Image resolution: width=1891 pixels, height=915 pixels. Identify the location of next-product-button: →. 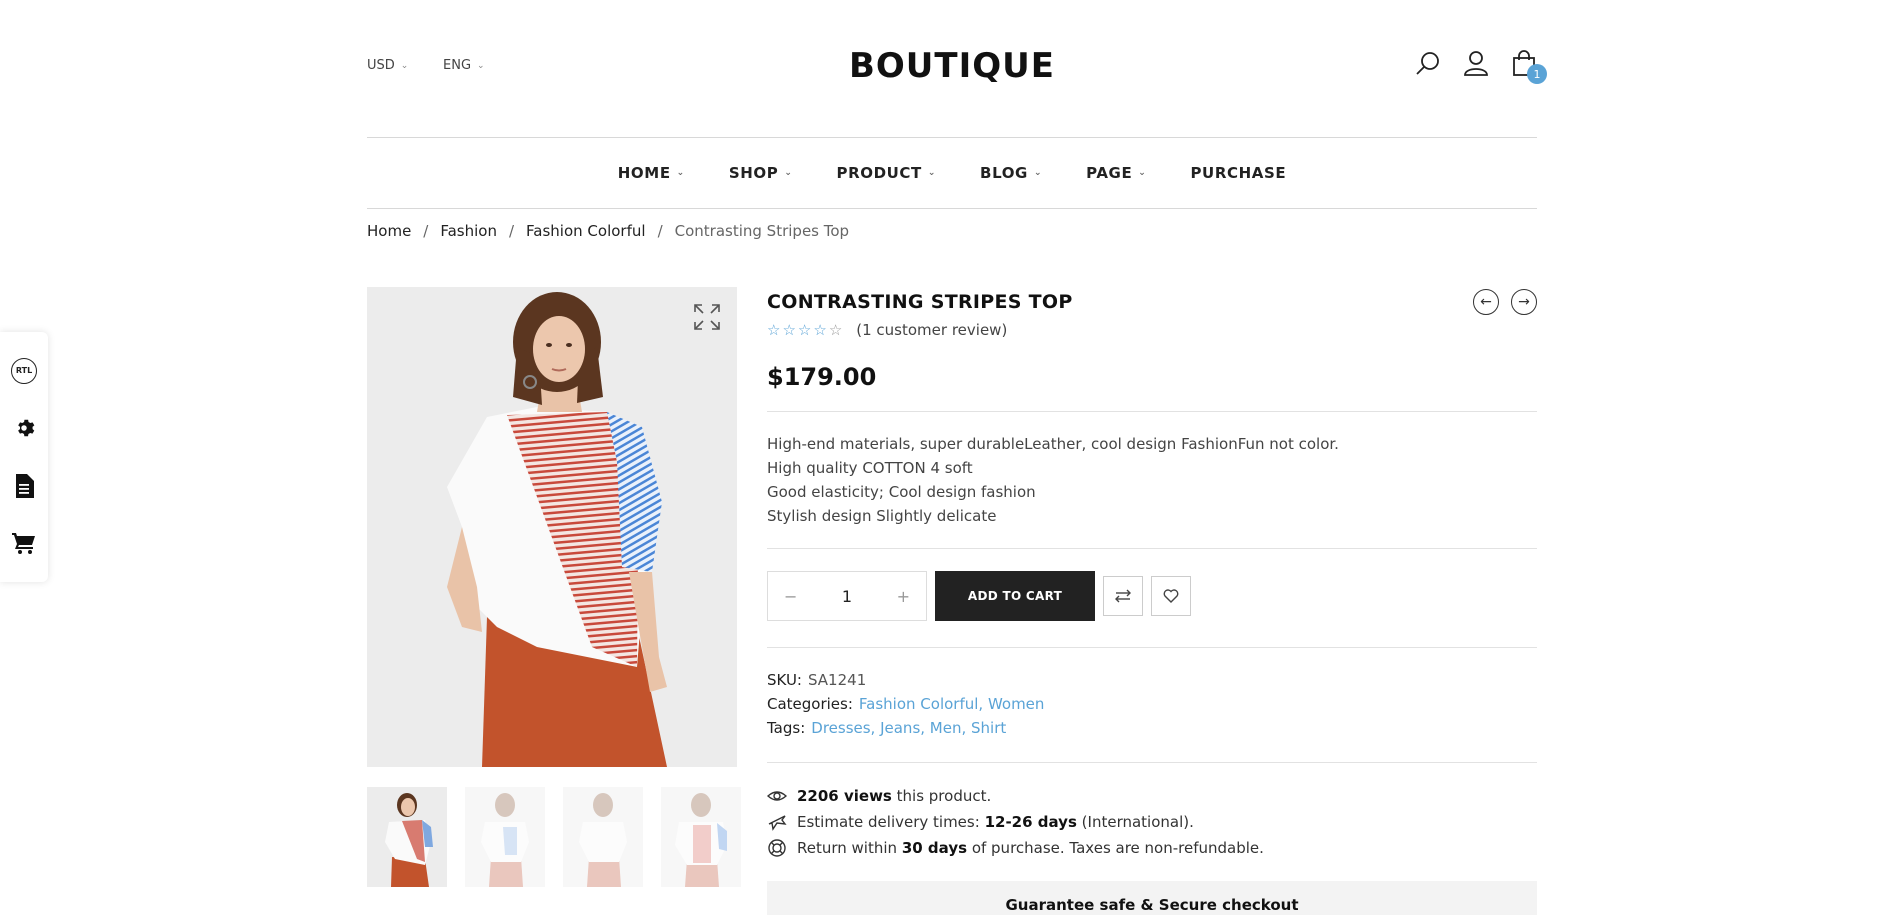
(1524, 302).